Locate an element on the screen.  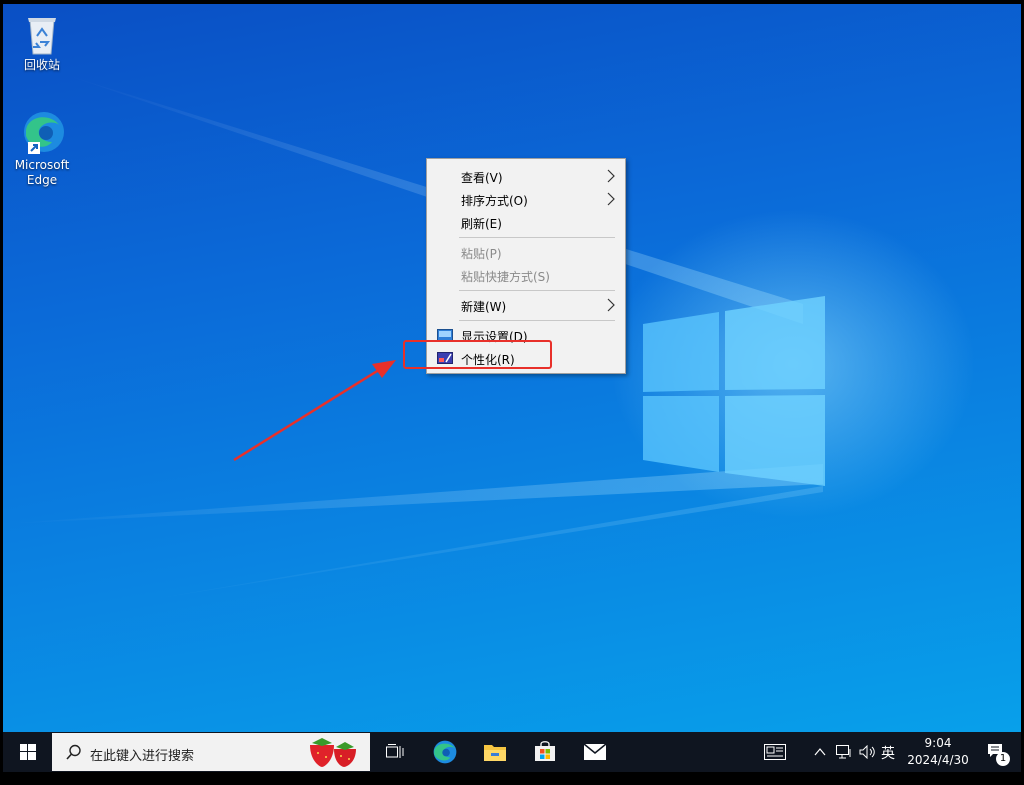
start-button is located at coordinates (27, 752).